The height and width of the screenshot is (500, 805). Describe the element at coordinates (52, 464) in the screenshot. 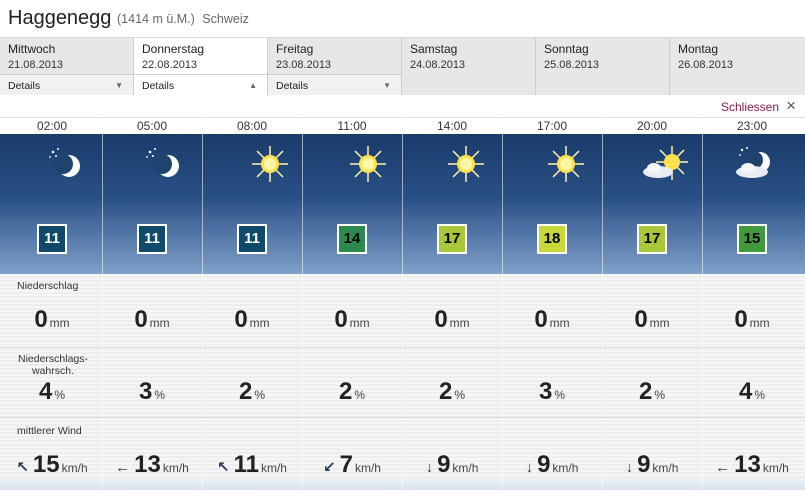

I see `wind-value: ↖ 15 km/h` at that location.